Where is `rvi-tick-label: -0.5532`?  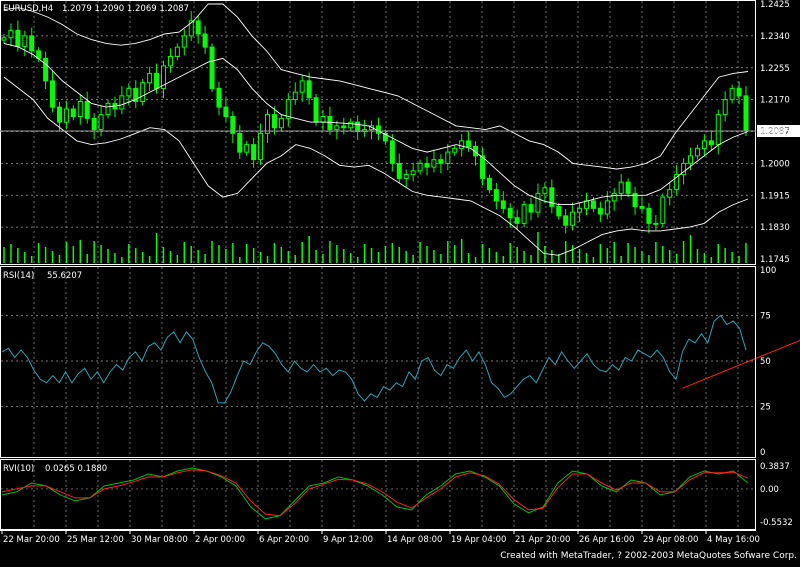
rvi-tick-label: -0.5532 is located at coordinates (776, 523).